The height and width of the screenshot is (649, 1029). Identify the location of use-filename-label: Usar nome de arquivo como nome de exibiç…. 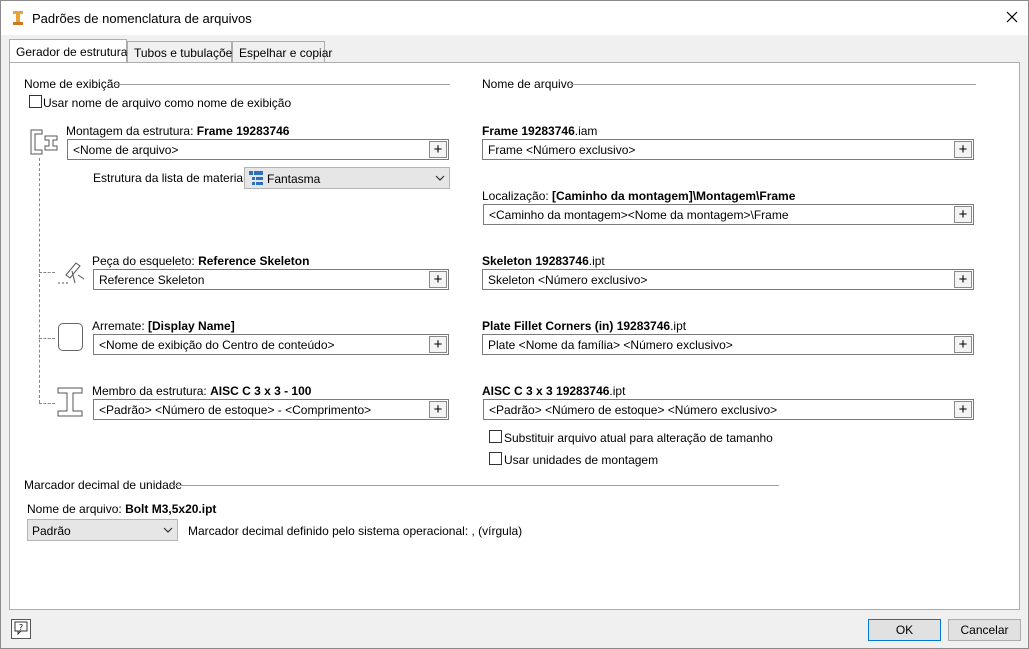
(167, 103).